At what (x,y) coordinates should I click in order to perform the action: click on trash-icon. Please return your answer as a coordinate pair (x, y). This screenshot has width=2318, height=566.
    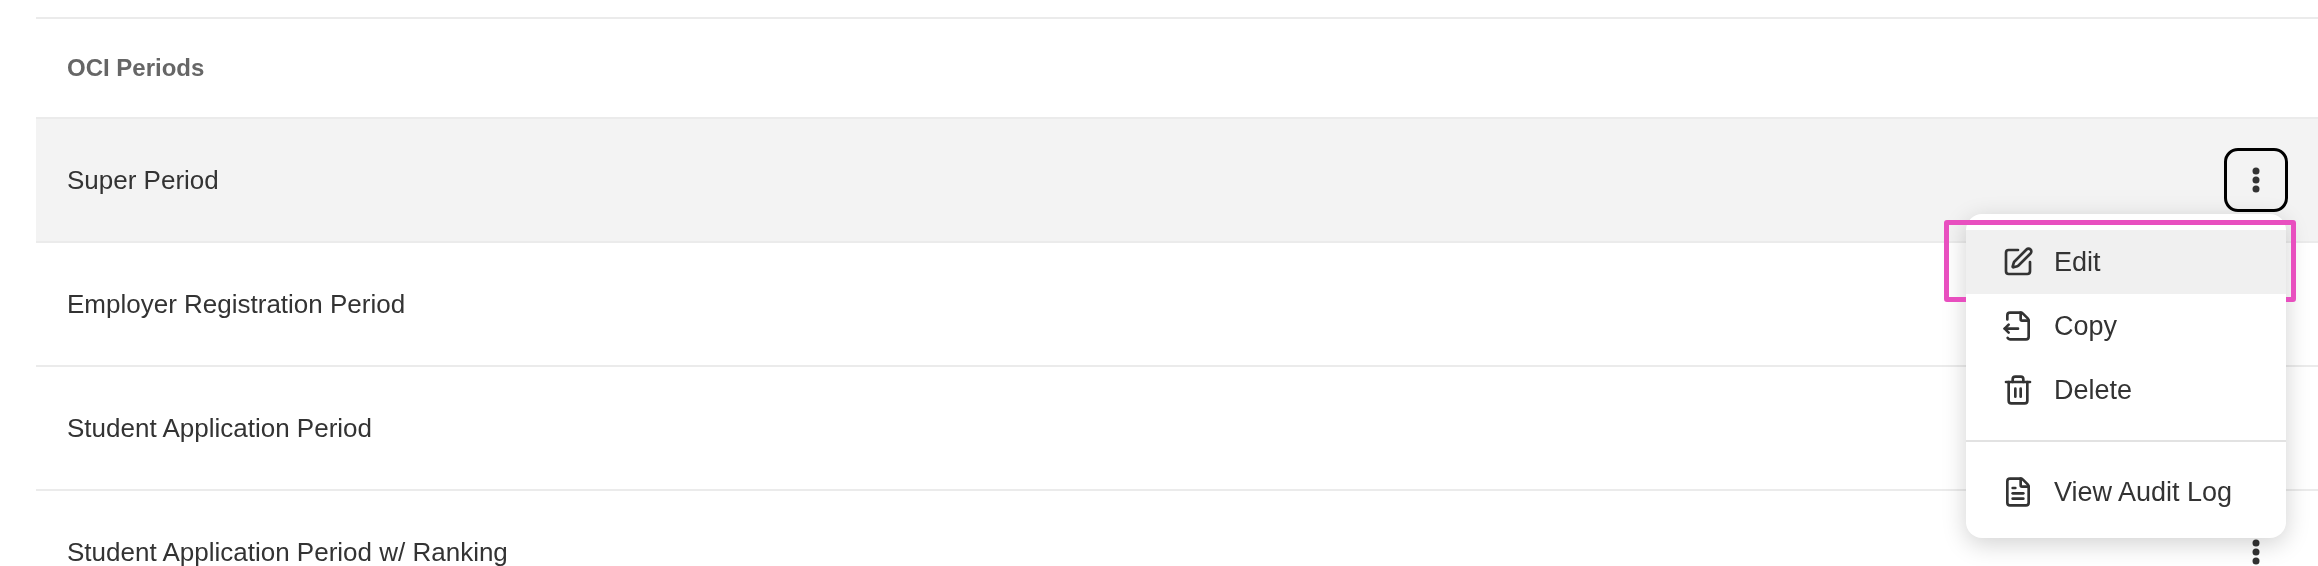
    Looking at the image, I should click on (2018, 390).